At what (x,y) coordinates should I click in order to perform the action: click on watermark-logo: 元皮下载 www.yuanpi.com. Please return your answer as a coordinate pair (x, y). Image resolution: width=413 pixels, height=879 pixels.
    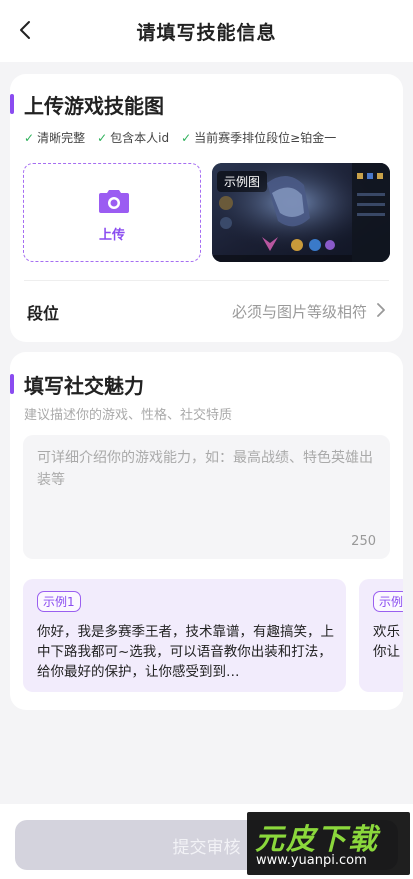
    Looking at the image, I should click on (328, 843).